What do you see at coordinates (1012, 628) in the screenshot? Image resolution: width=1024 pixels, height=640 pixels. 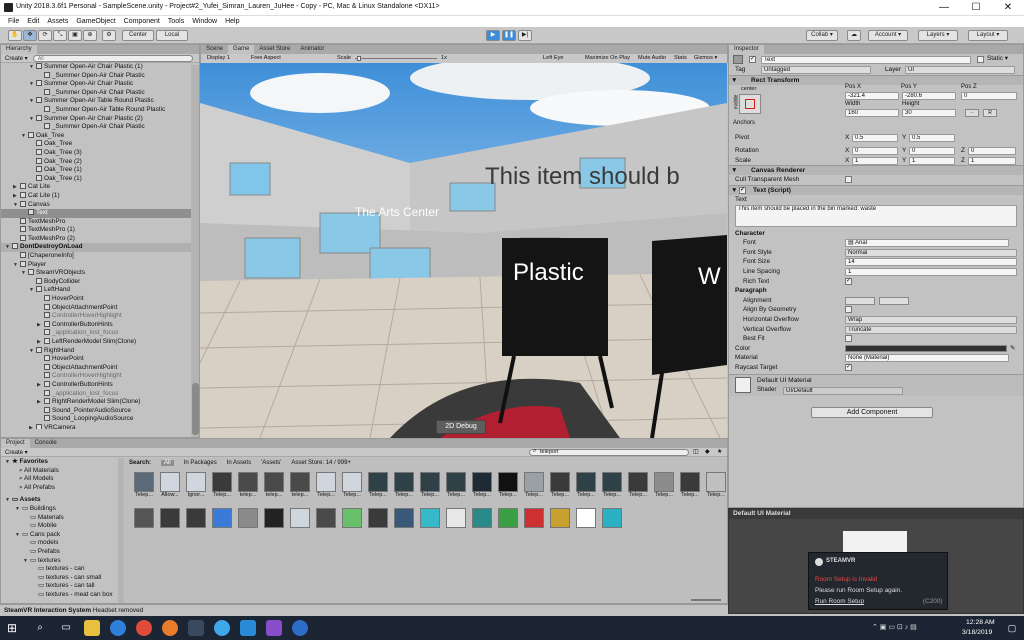 I see `notification-center-icon: ▢` at bounding box center [1012, 628].